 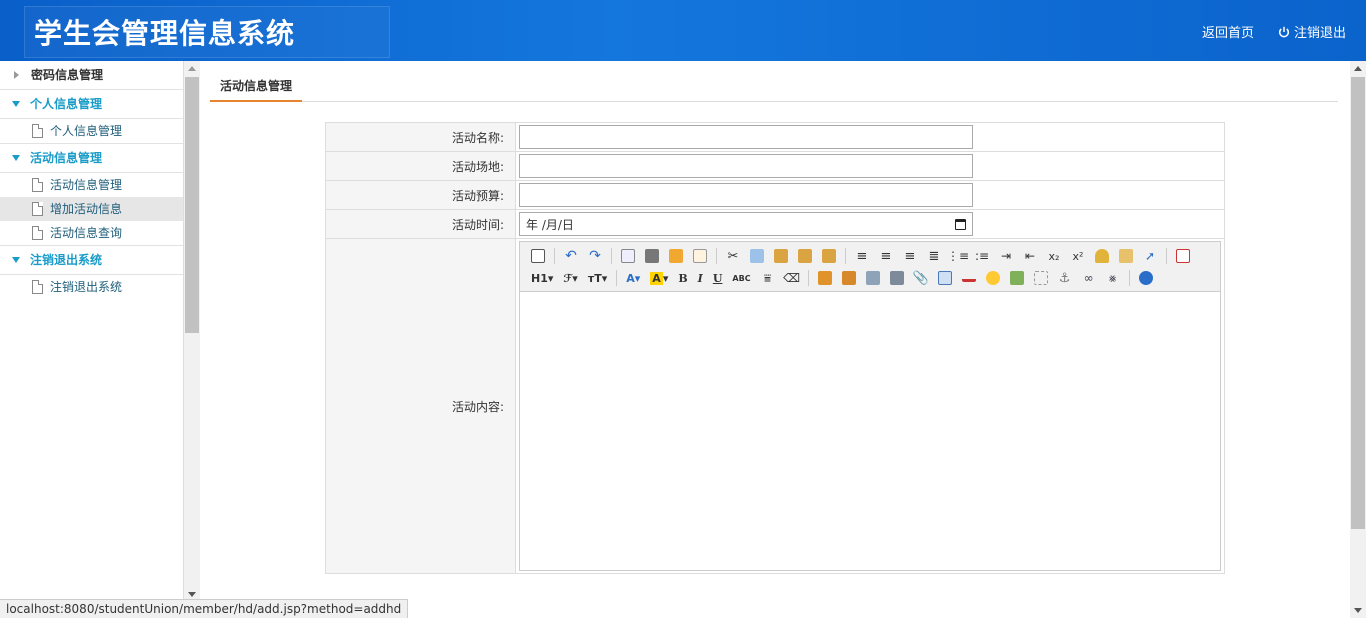 I want to click on cut-icon: ✂, so click(x=733, y=256).